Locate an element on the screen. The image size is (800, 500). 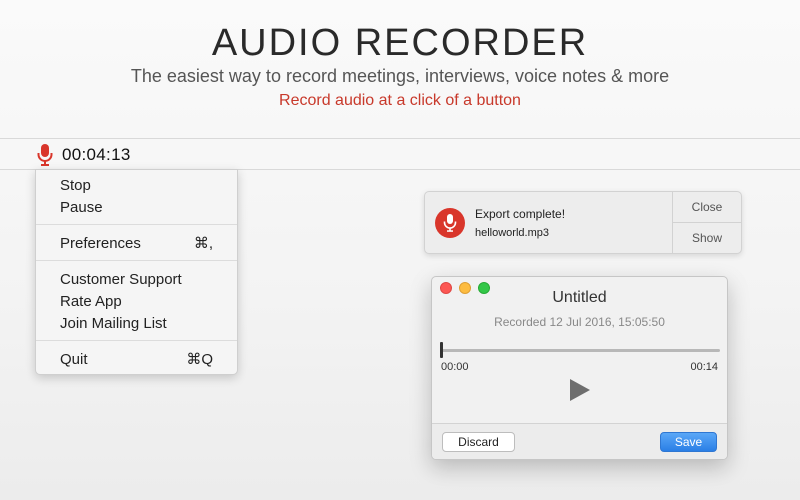
menu-item-join-mailing-list: Join Mailing List is located at coordinates (136, 323).